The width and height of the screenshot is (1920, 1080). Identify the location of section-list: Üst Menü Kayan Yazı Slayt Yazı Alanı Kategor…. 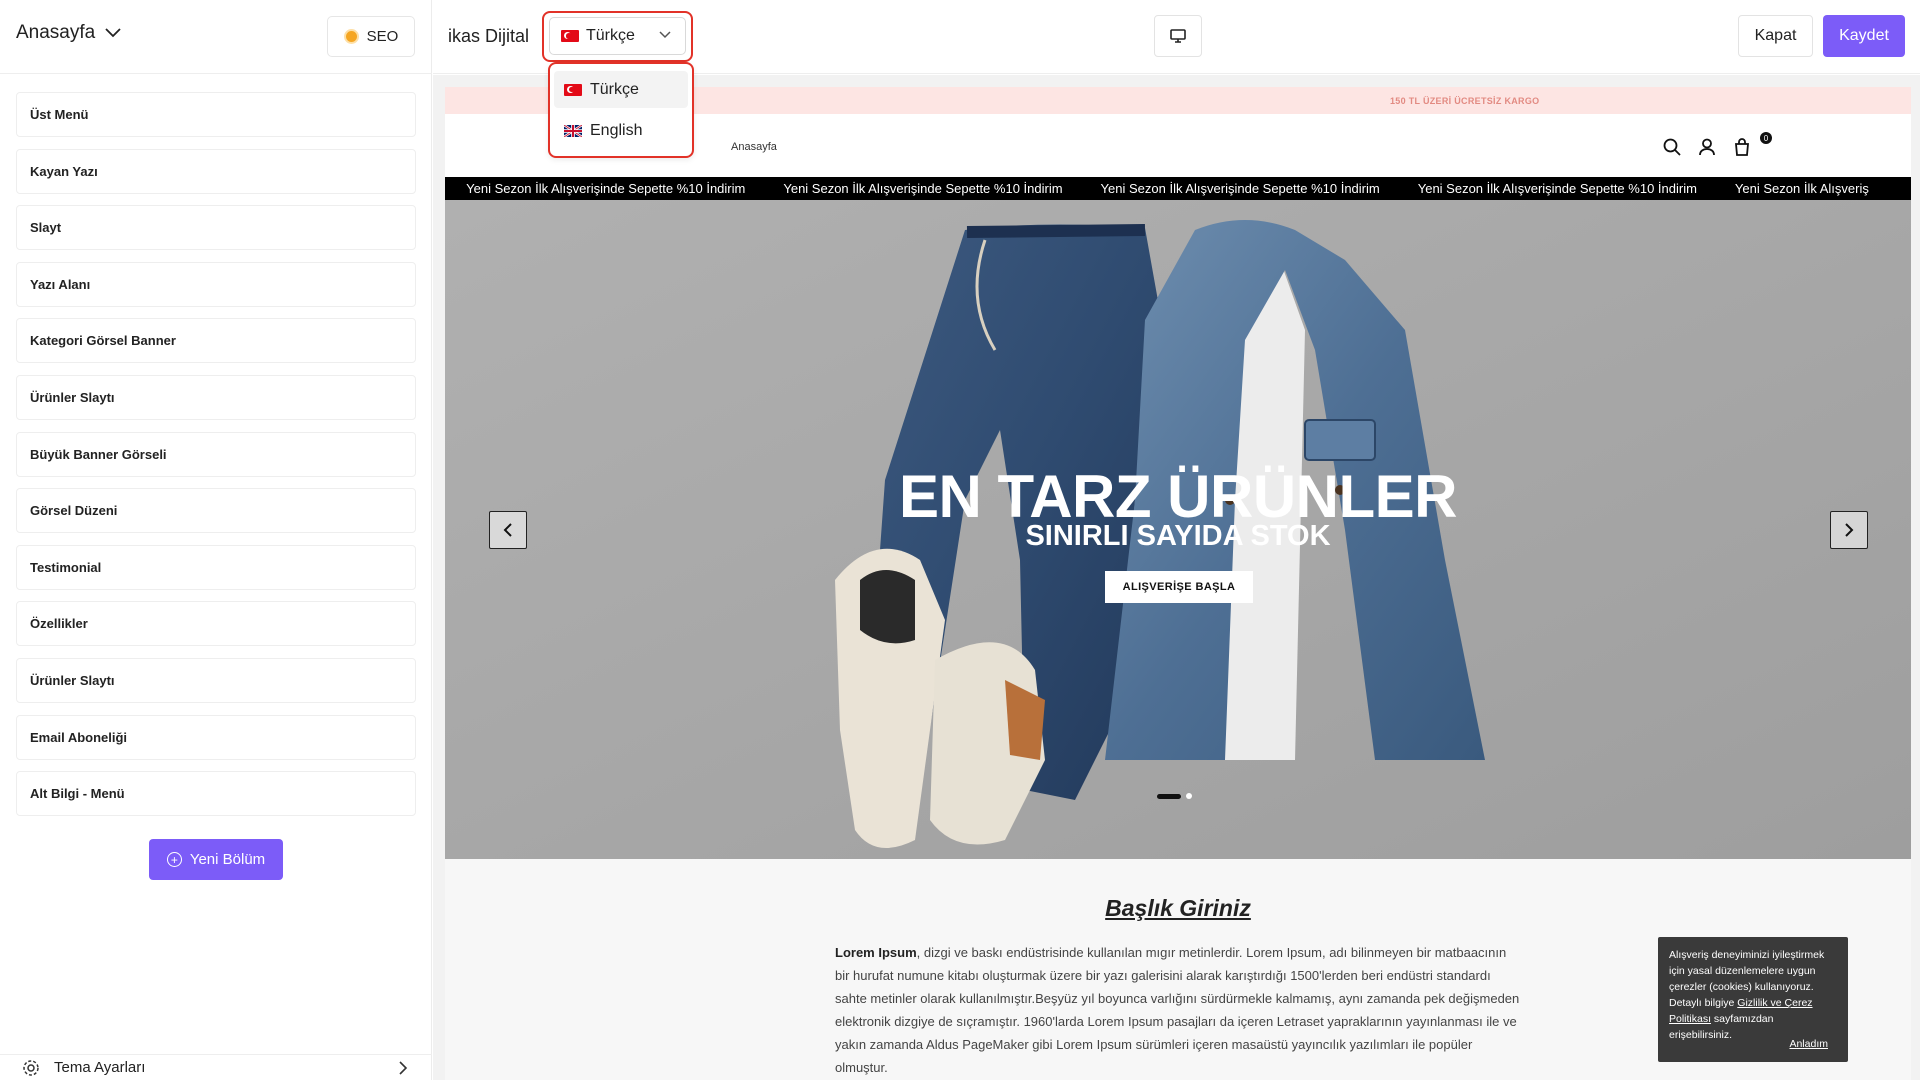
(216, 460).